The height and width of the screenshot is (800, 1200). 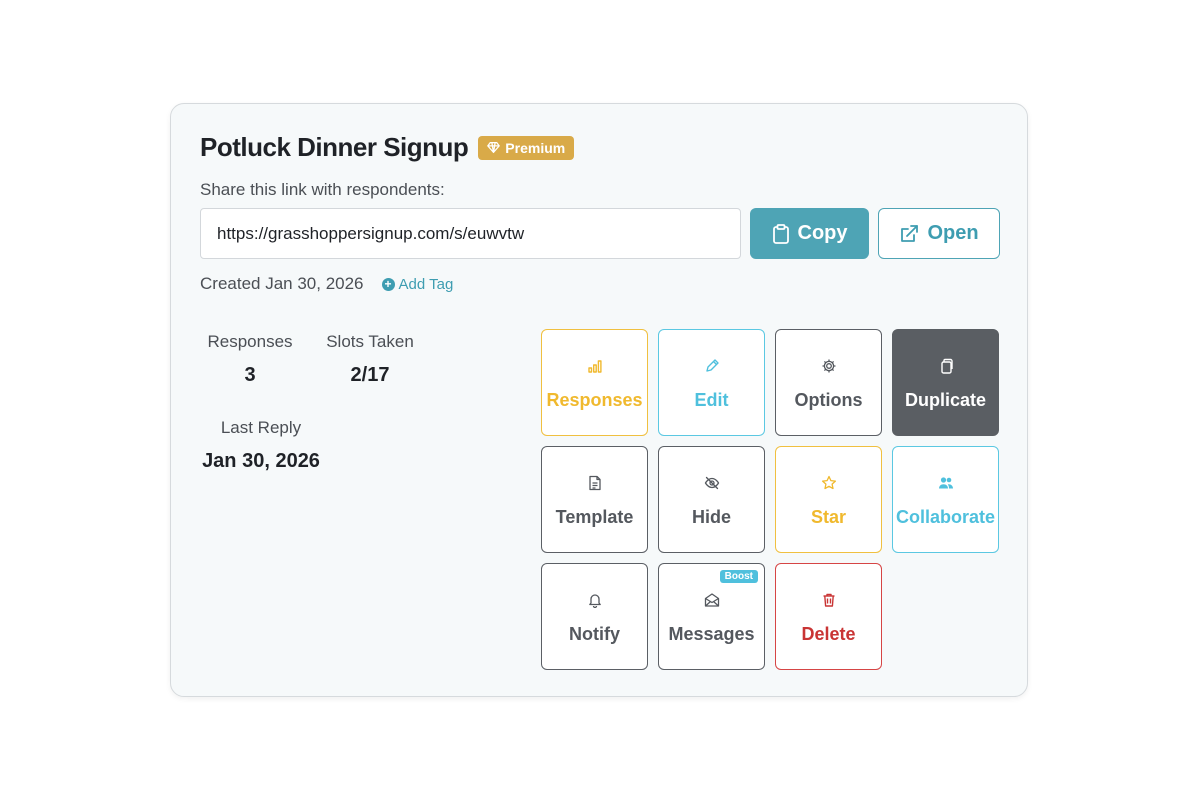 What do you see at coordinates (829, 600) in the screenshot?
I see `trash-icon` at bounding box center [829, 600].